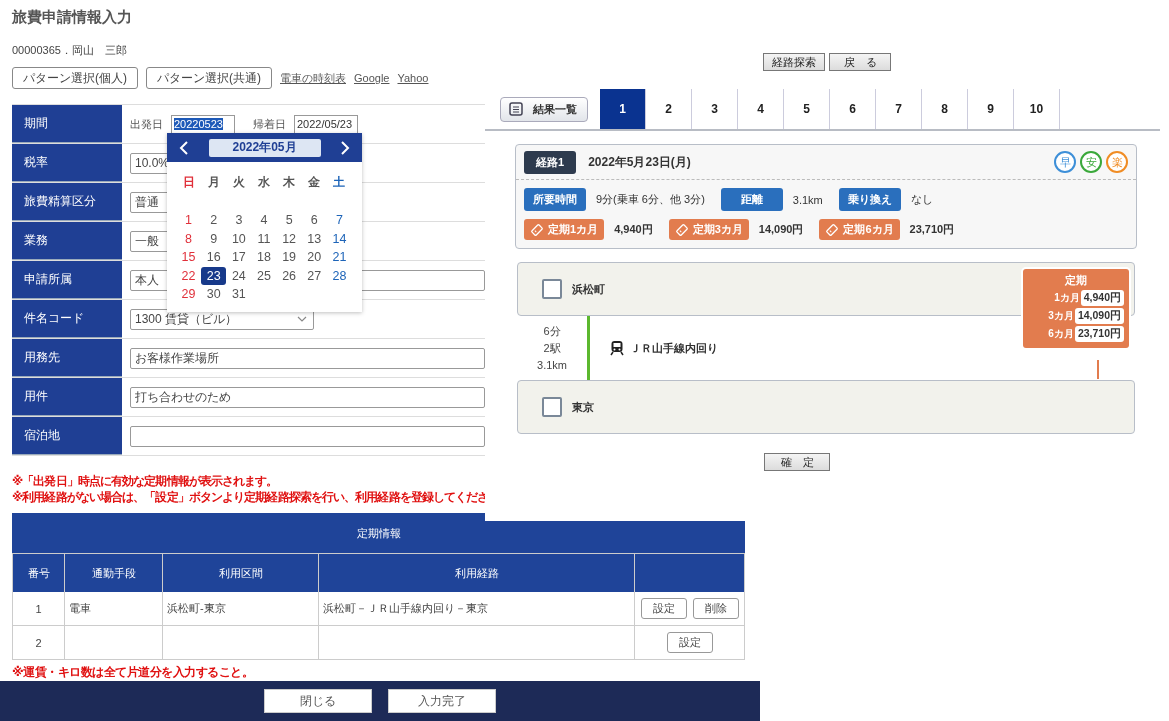 This screenshot has height=721, width=1169. What do you see at coordinates (544, 109) in the screenshot?
I see `results-list-button: 結果一覧` at bounding box center [544, 109].